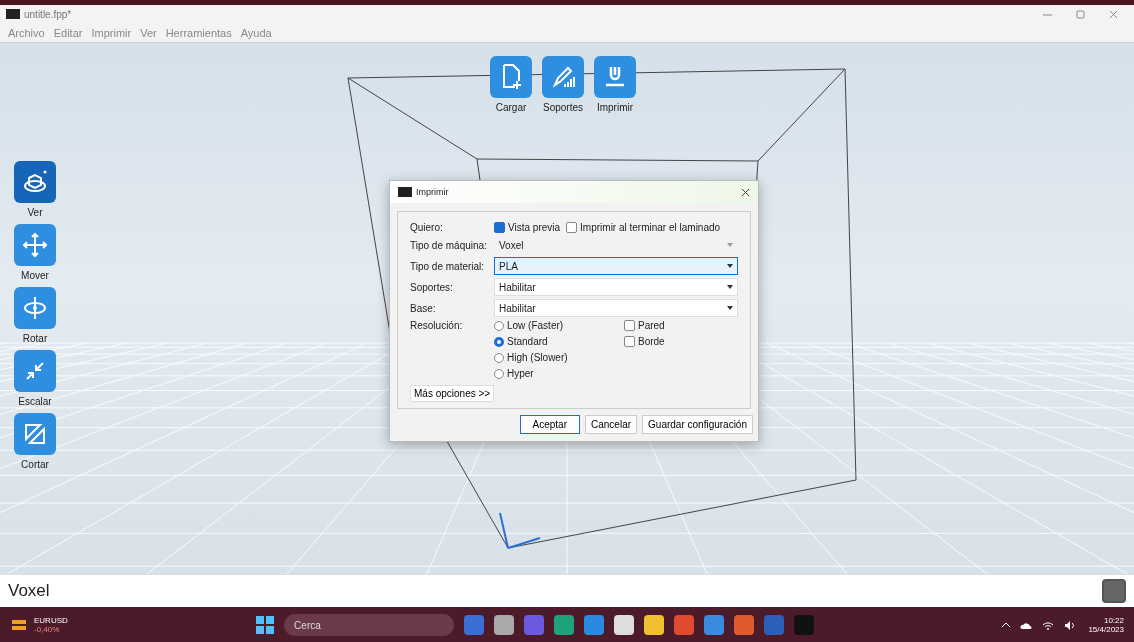 The image size is (1134, 642). Describe the element at coordinates (423, 308) in the screenshot. I see `field-label: Base:` at that location.